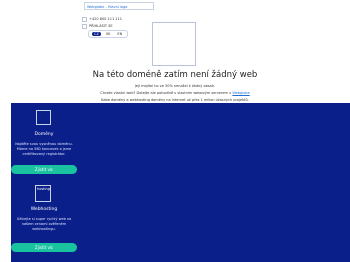 The image size is (350, 262). What do you see at coordinates (119, 34) in the screenshot?
I see `lang-en: EN` at bounding box center [119, 34].